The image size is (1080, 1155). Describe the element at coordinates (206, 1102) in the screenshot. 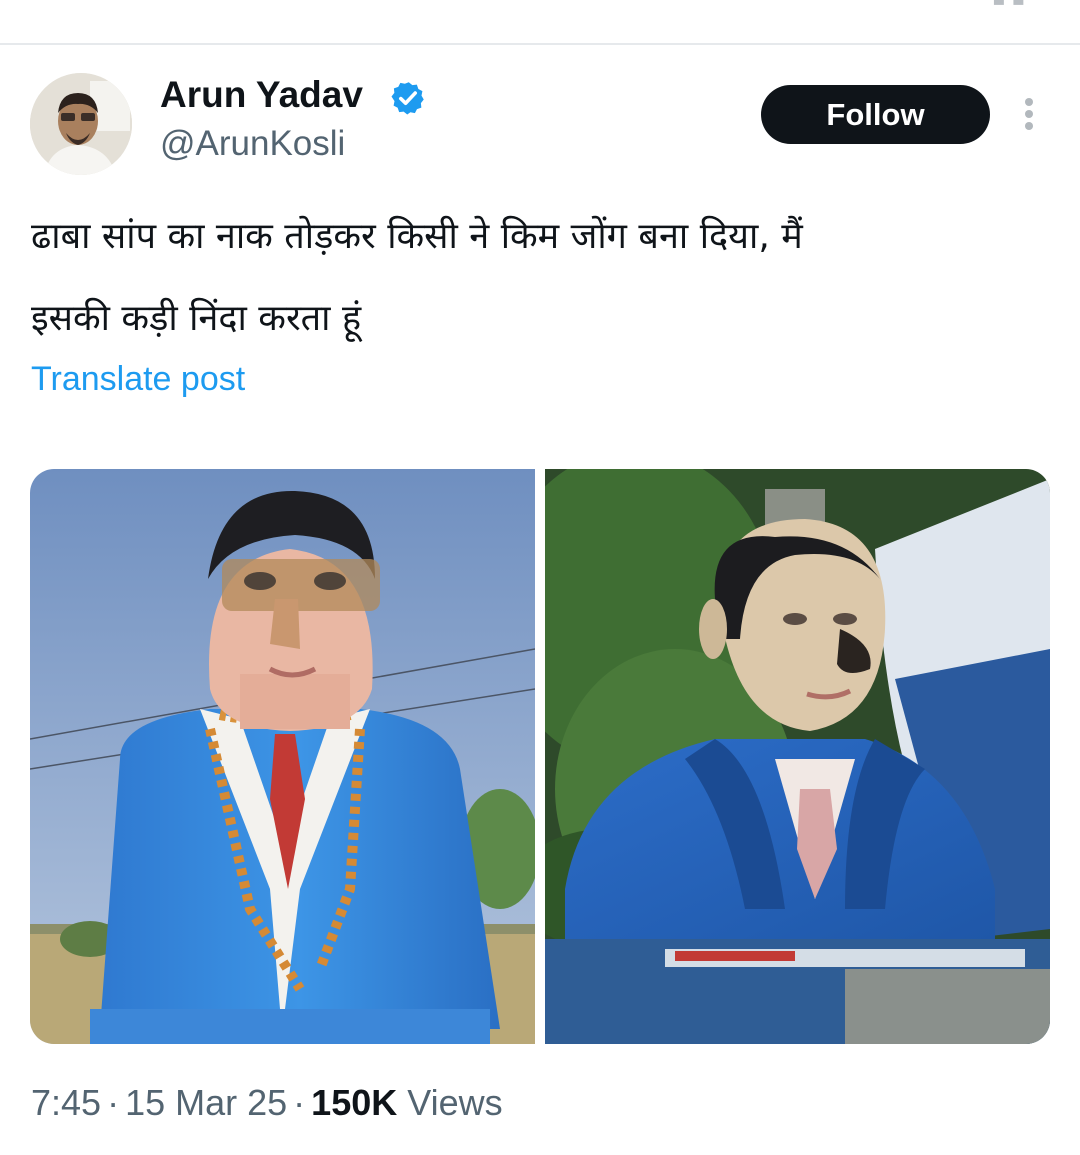

I see `tweet-date: 15 Mar 25` at that location.